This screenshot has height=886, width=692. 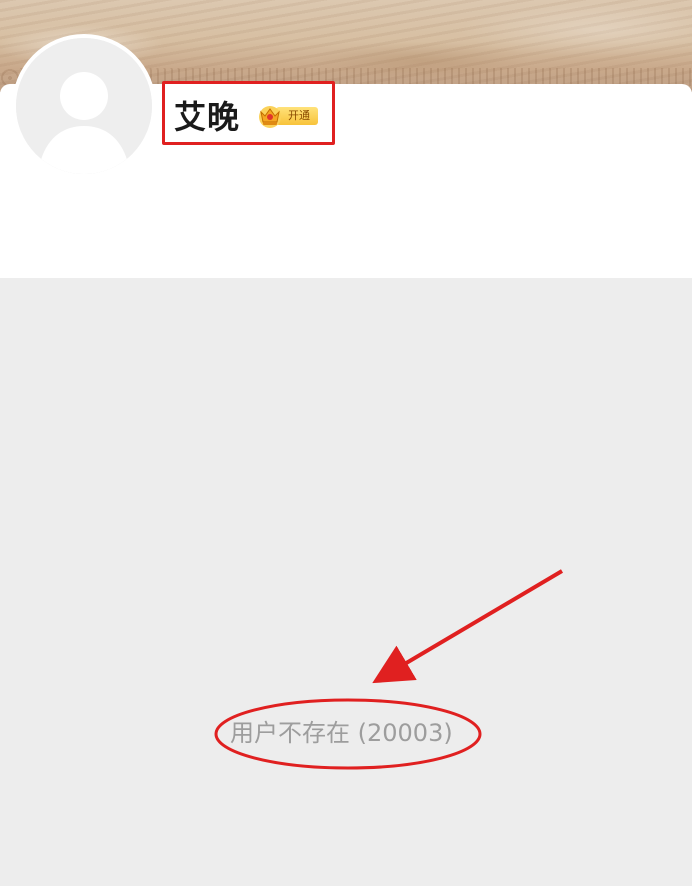 What do you see at coordinates (348, 734) in the screenshot?
I see `ellipse-annotation` at bounding box center [348, 734].